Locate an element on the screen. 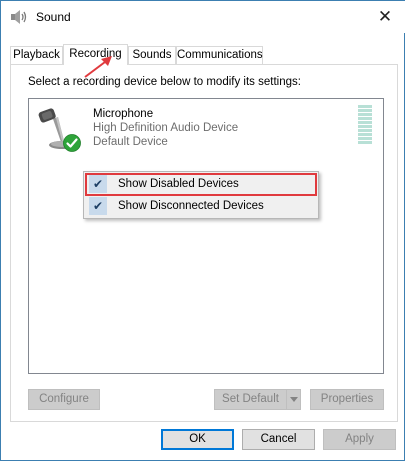 This screenshot has height=463, width=407. set-default-button: Set Default is located at coordinates (250, 399).